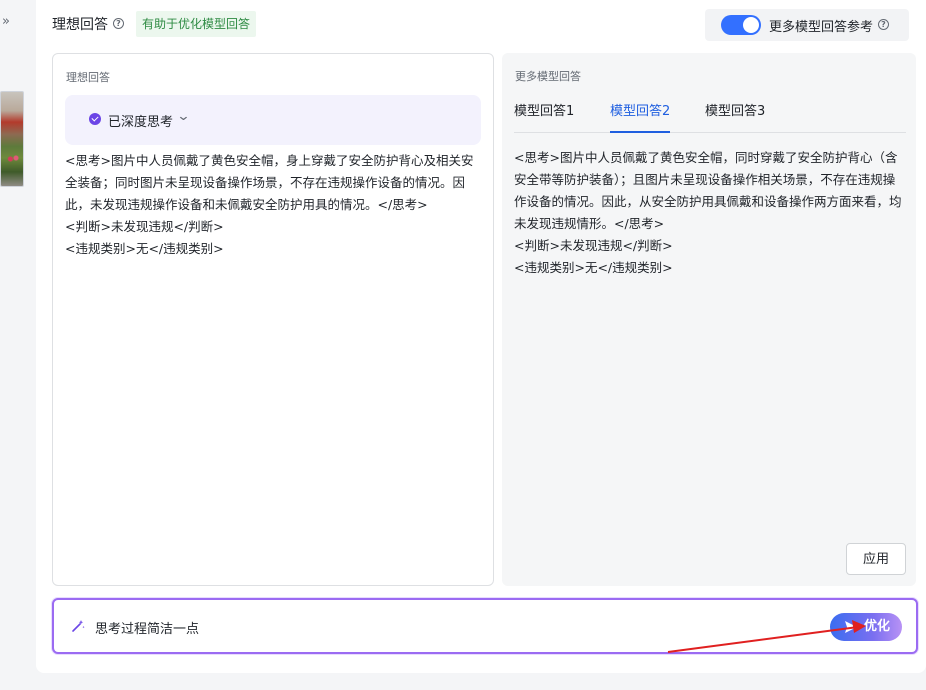 This screenshot has width=926, height=690. What do you see at coordinates (751, 25) in the screenshot?
I see `toggle-knob` at bounding box center [751, 25].